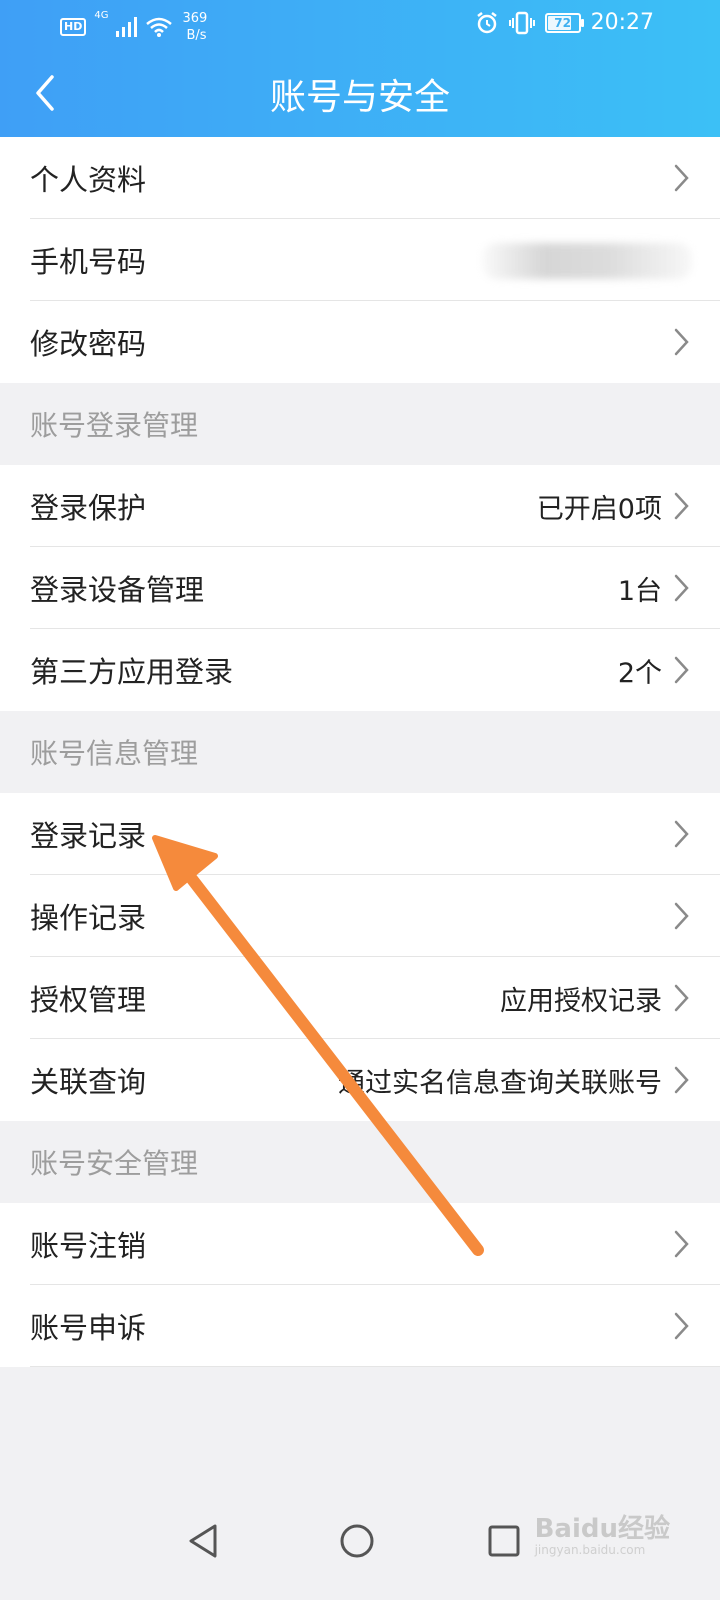 The image size is (720, 1600). What do you see at coordinates (486, 22) in the screenshot?
I see `alarm-icon` at bounding box center [486, 22].